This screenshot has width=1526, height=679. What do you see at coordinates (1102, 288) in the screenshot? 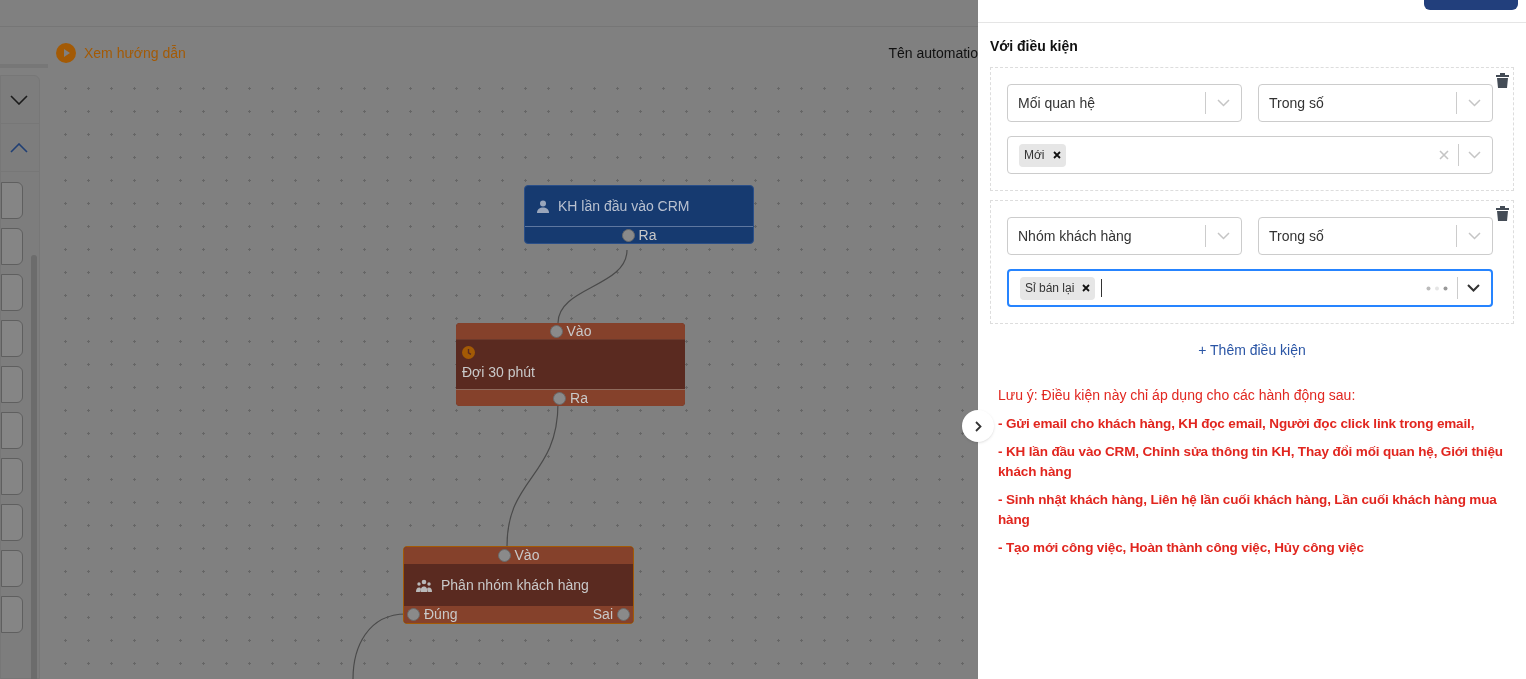
I see `text-cursor` at bounding box center [1102, 288].